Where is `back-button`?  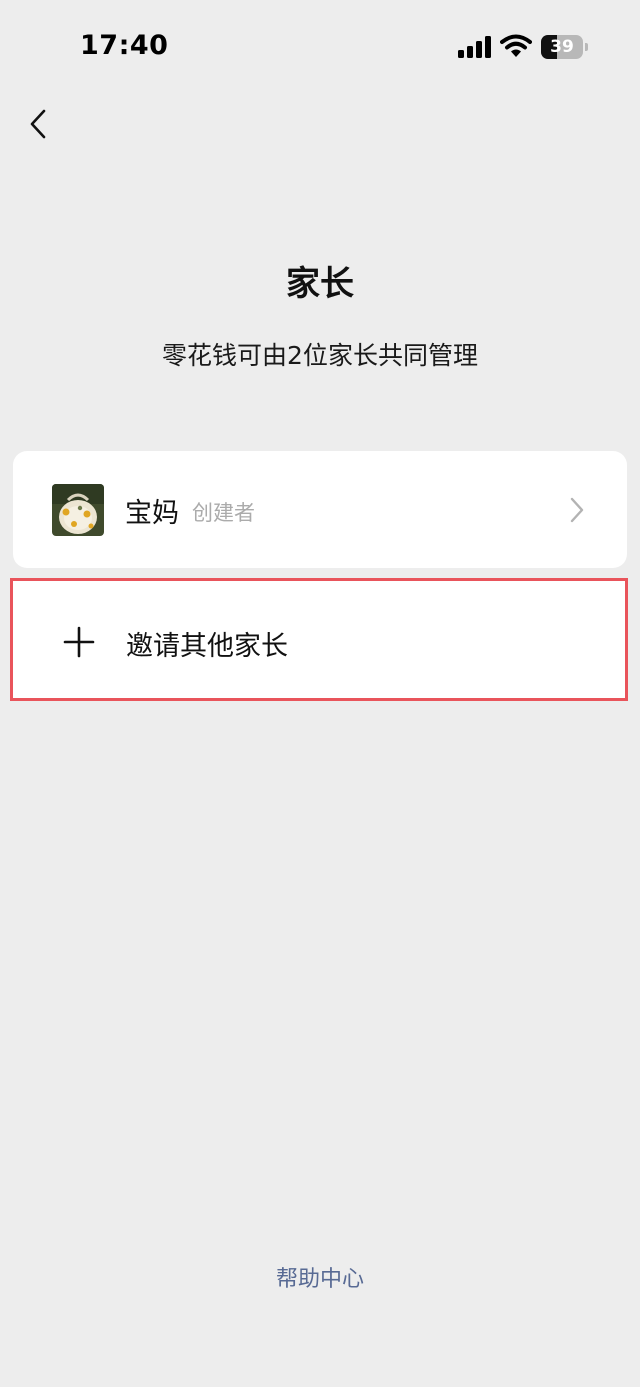 back-button is located at coordinates (38, 124).